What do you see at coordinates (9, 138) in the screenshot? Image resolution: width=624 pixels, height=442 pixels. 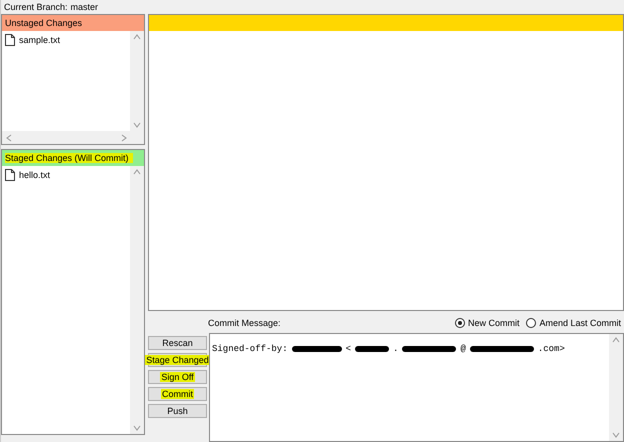 I see `scroll-left-icon` at bounding box center [9, 138].